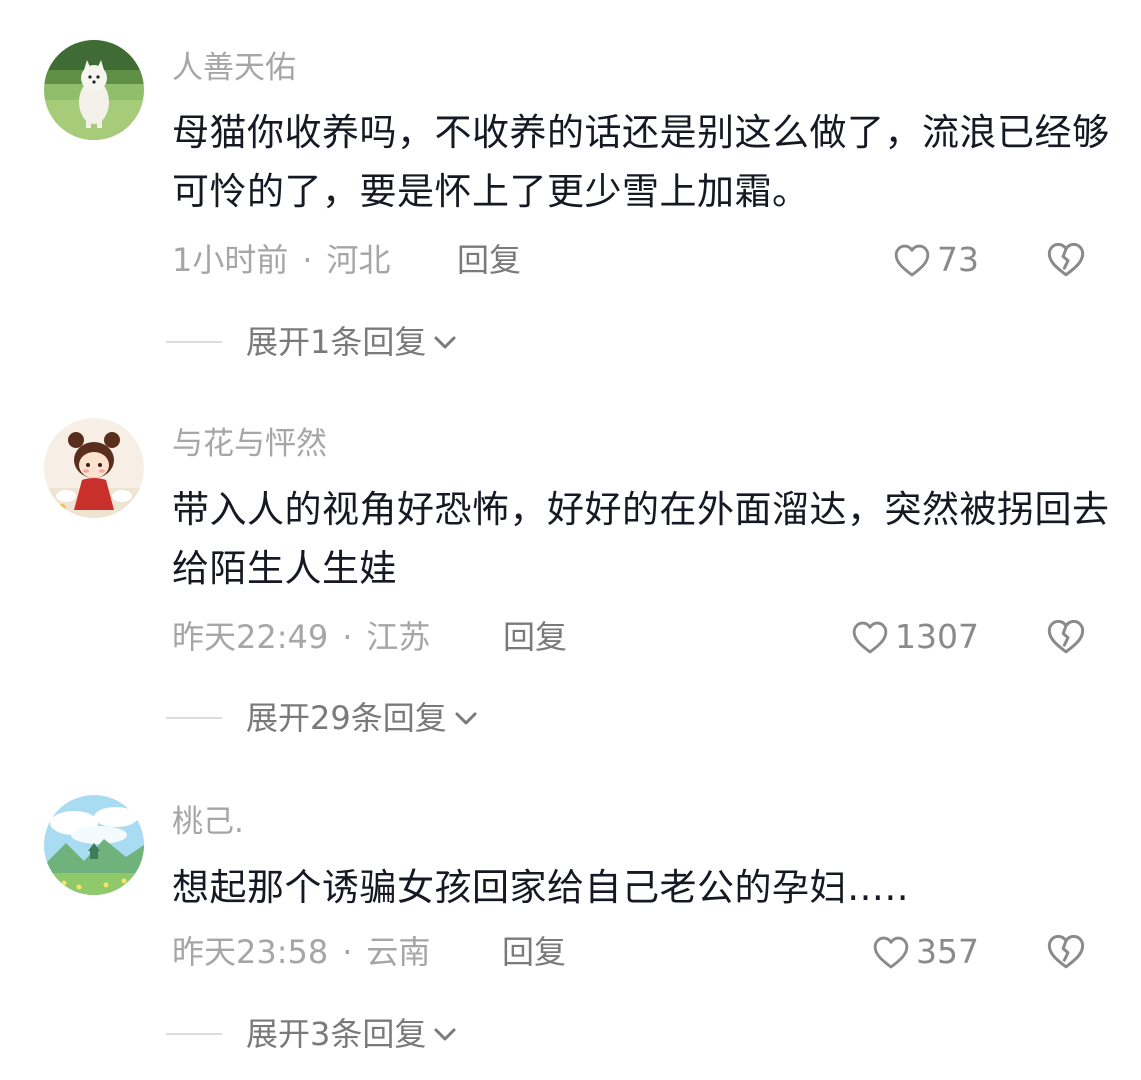 Image resolution: width=1141 pixels, height=1080 pixels. I want to click on comment-time: 昨天23:58, so click(250, 952).